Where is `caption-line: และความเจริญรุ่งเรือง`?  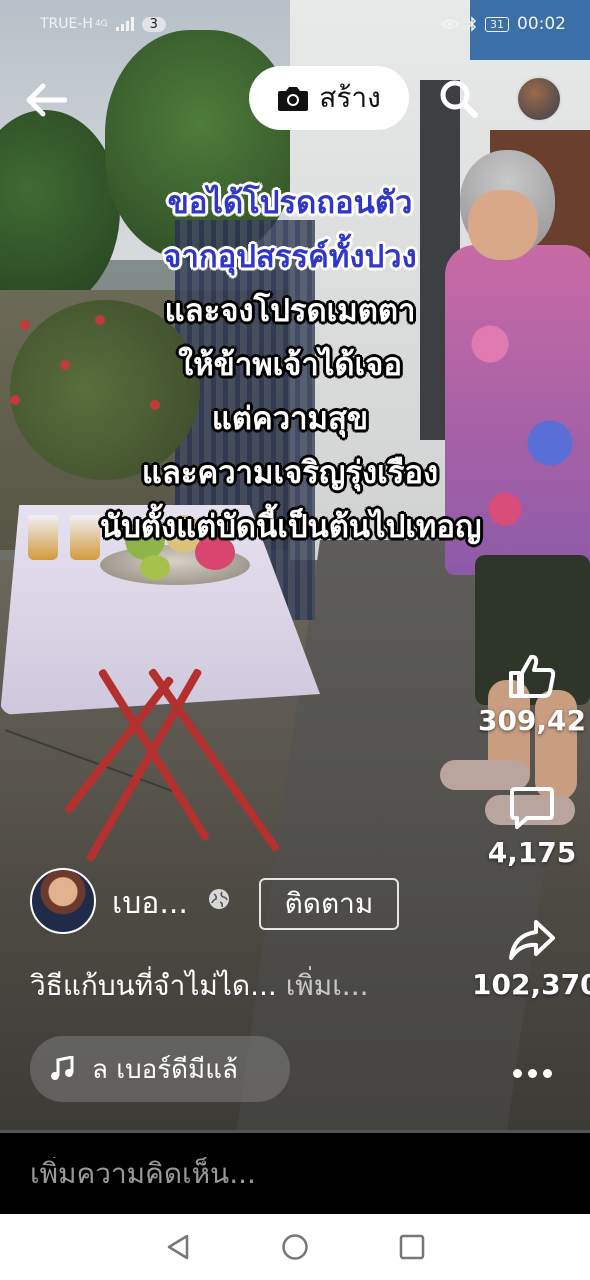
caption-line: และความเจริญรุ่งเรือง is located at coordinates (290, 473).